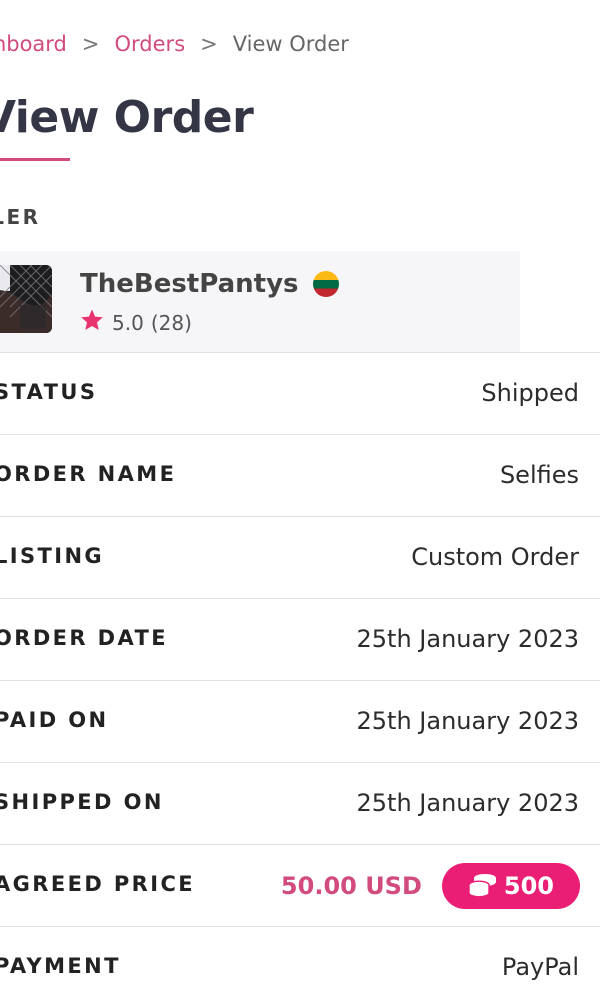  I want to click on coin-price-badge: 500, so click(510, 886).